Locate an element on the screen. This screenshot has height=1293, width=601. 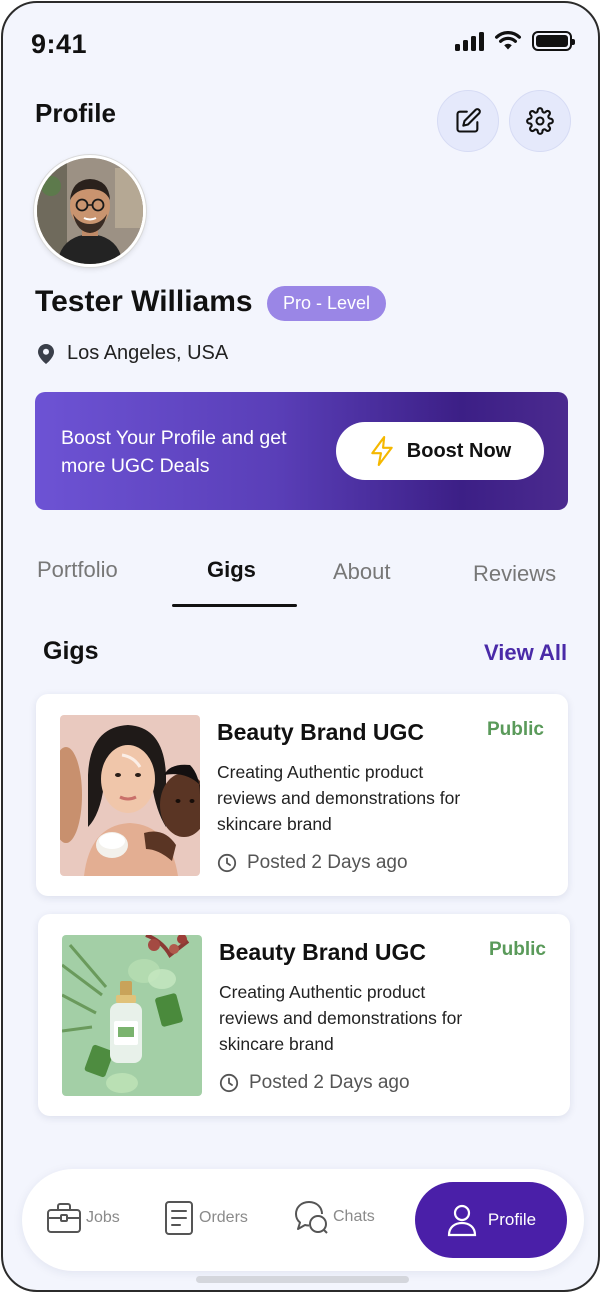
nav-item-orders: Orders is located at coordinates (205, 1218).